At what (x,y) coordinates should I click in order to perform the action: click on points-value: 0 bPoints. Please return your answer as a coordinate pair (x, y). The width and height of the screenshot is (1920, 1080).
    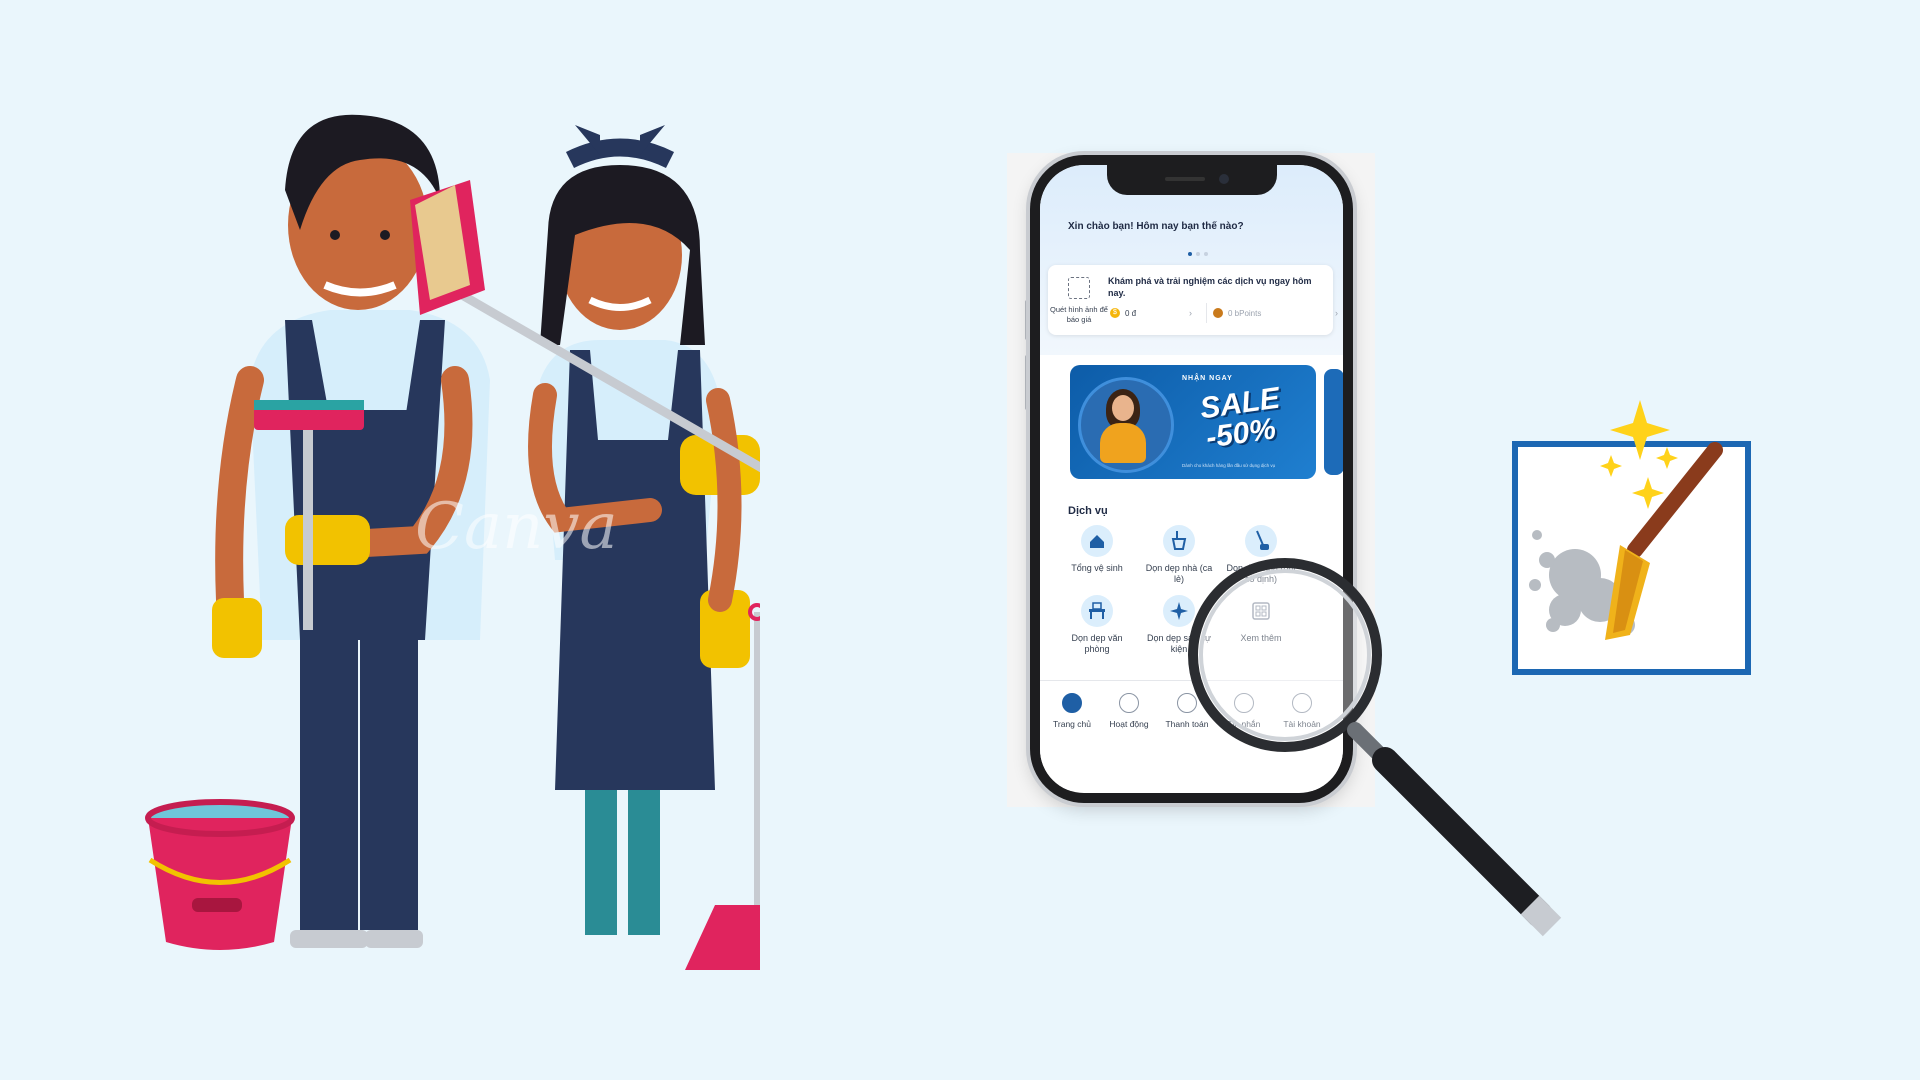
    Looking at the image, I should click on (1245, 313).